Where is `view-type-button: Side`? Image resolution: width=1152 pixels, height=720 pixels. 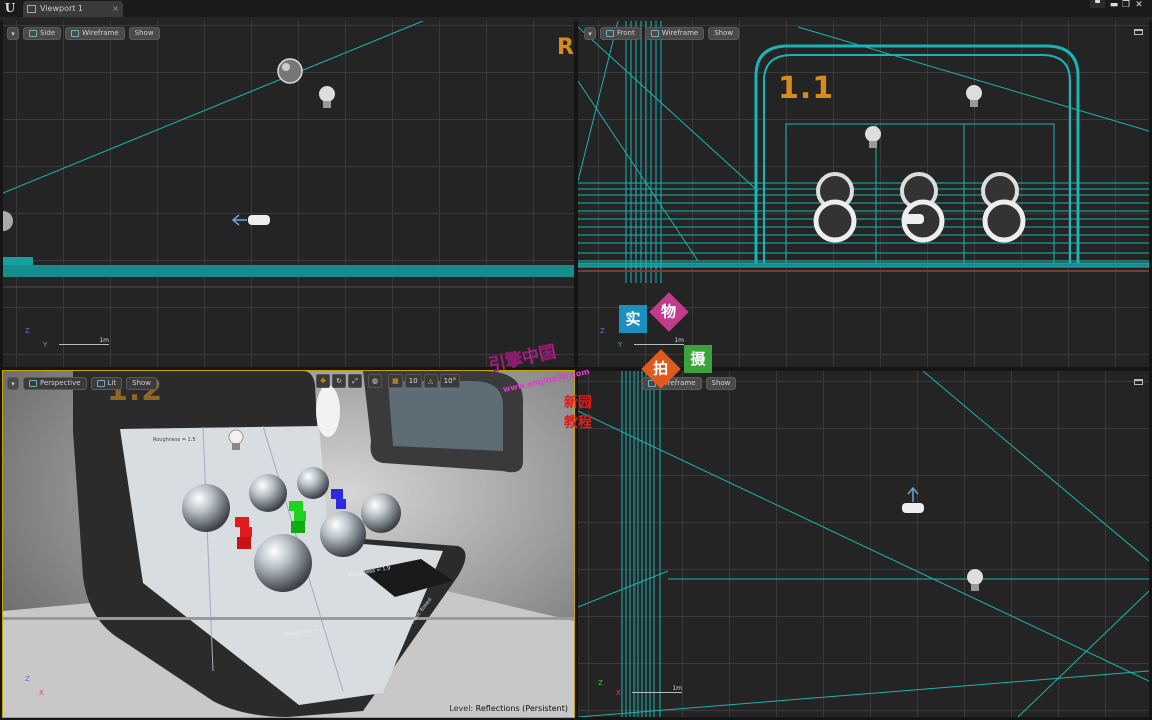
view-type-button: Side is located at coordinates (42, 33).